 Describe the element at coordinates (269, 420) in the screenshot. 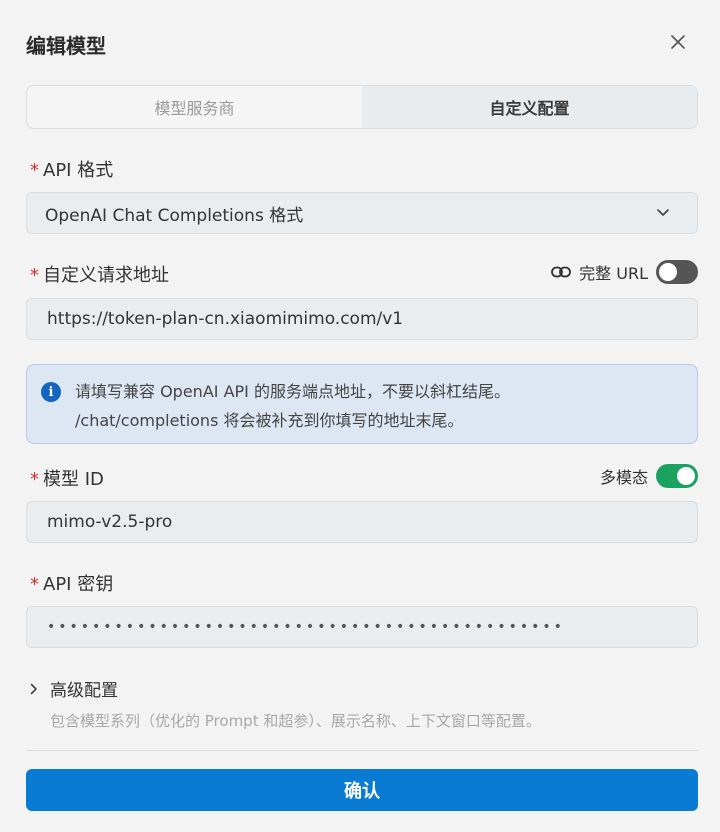

I see `info-line-2: /chat/completions 将会被补充到你填写的地址末尾。` at that location.